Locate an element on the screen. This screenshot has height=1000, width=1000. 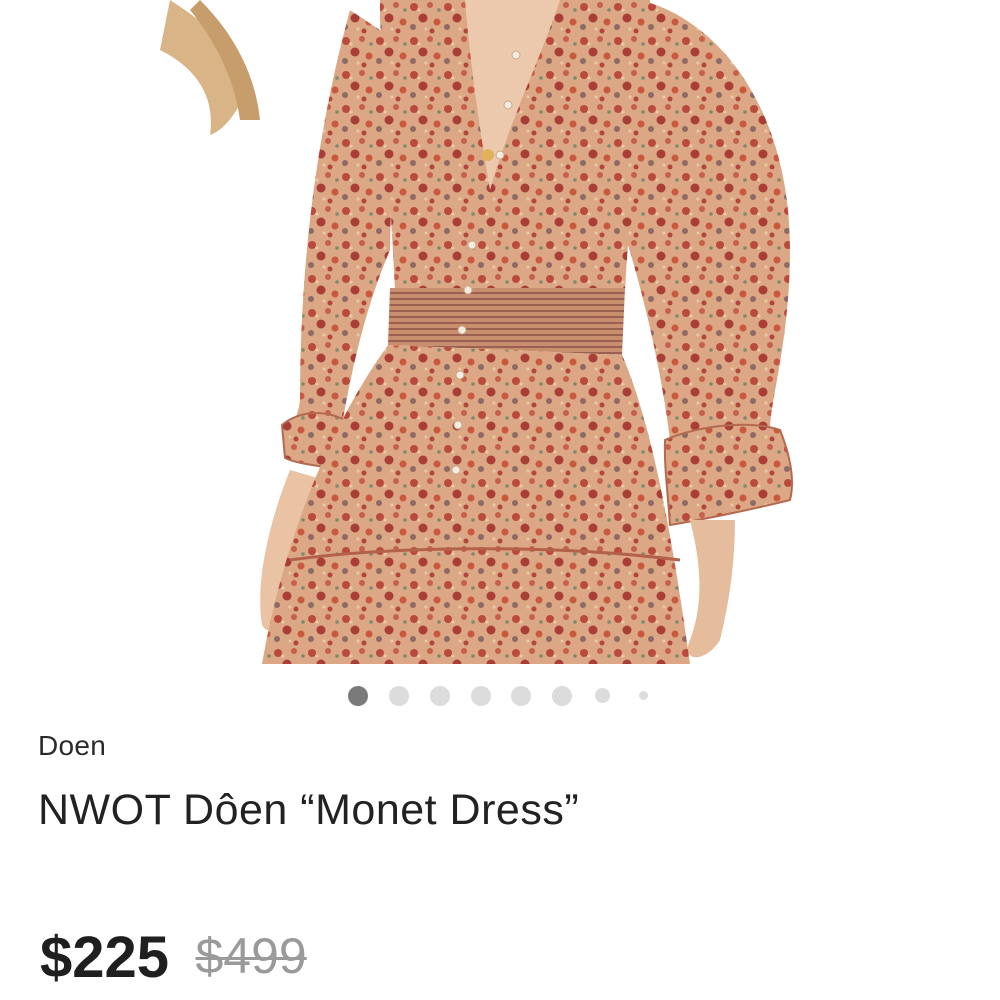
listing-title: NWOT Dôen “Monet Dress” is located at coordinates (309, 810).